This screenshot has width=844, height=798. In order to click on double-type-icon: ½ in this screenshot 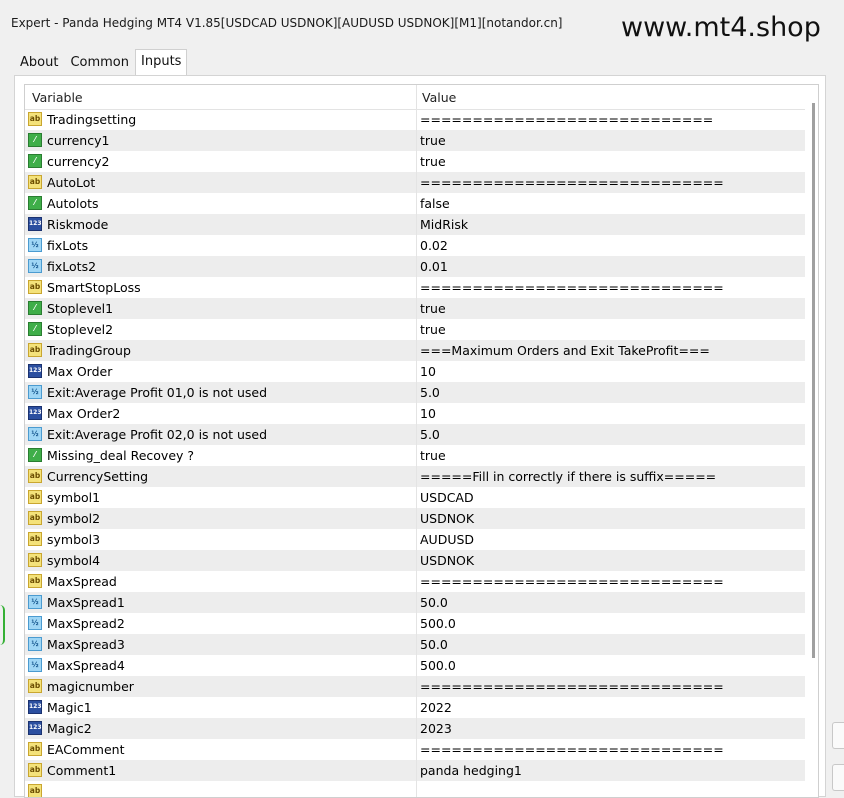, I will do `click(35, 665)`.